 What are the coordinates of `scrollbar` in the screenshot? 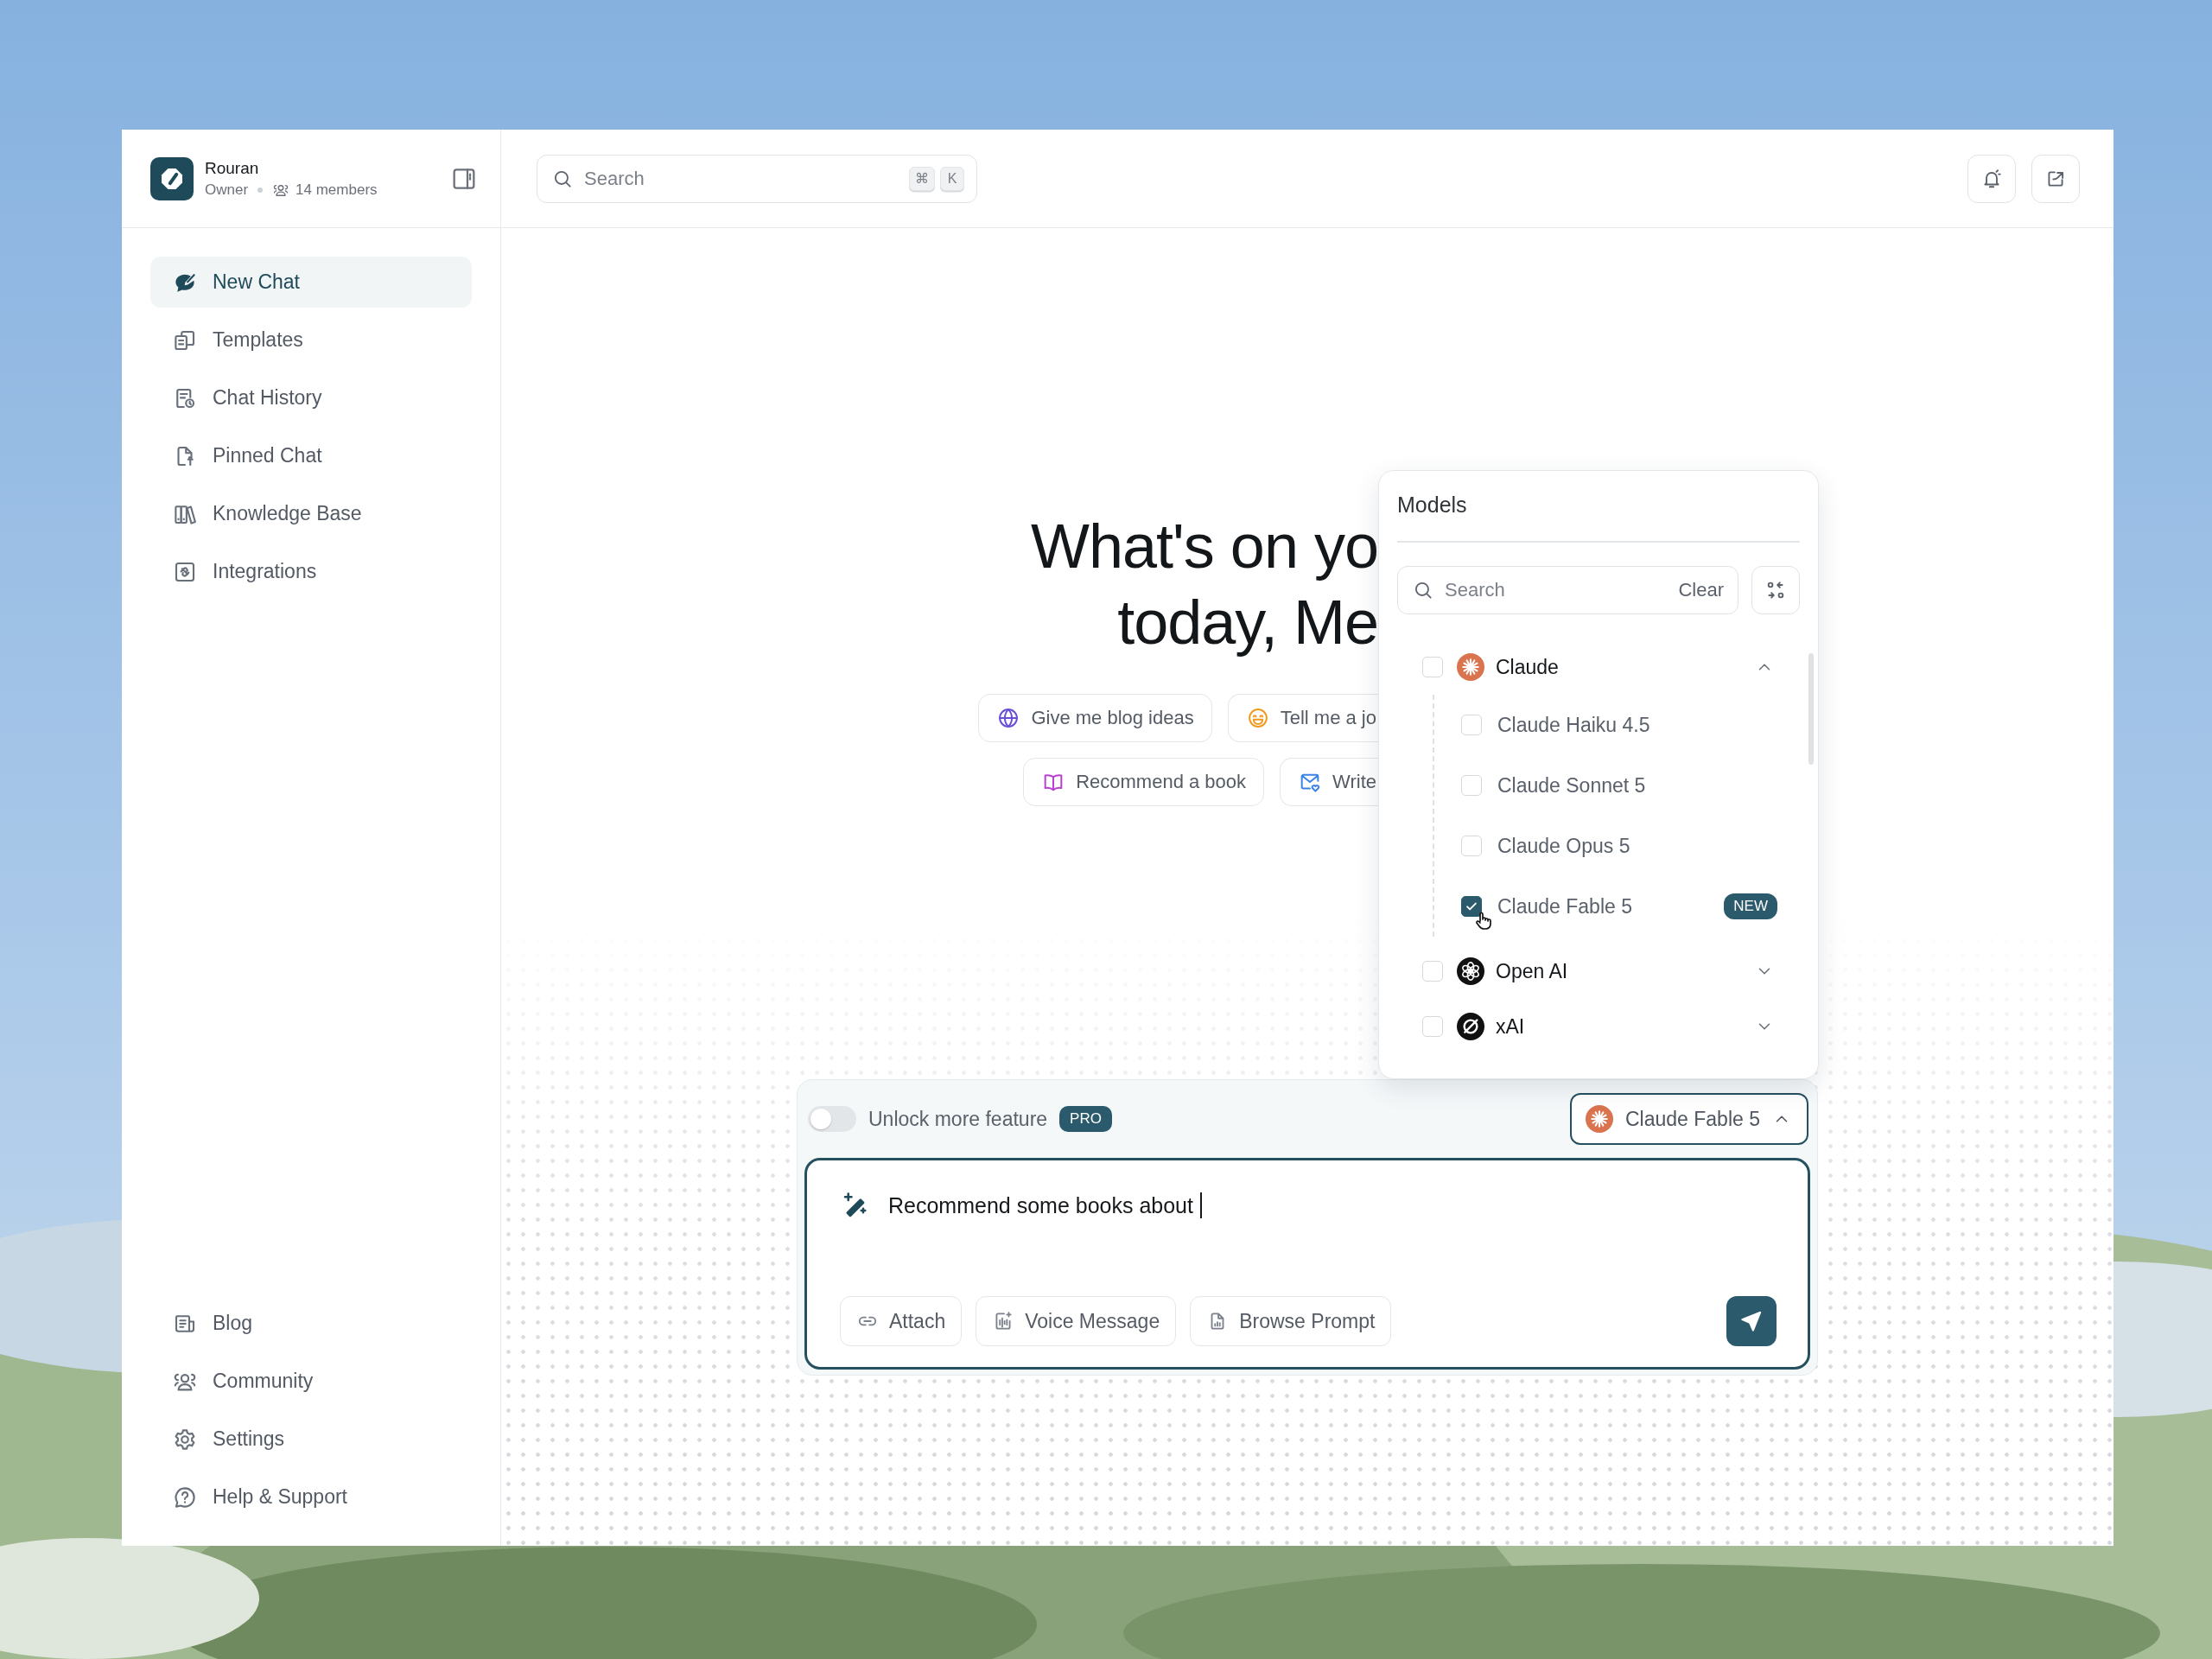 It's located at (1811, 709).